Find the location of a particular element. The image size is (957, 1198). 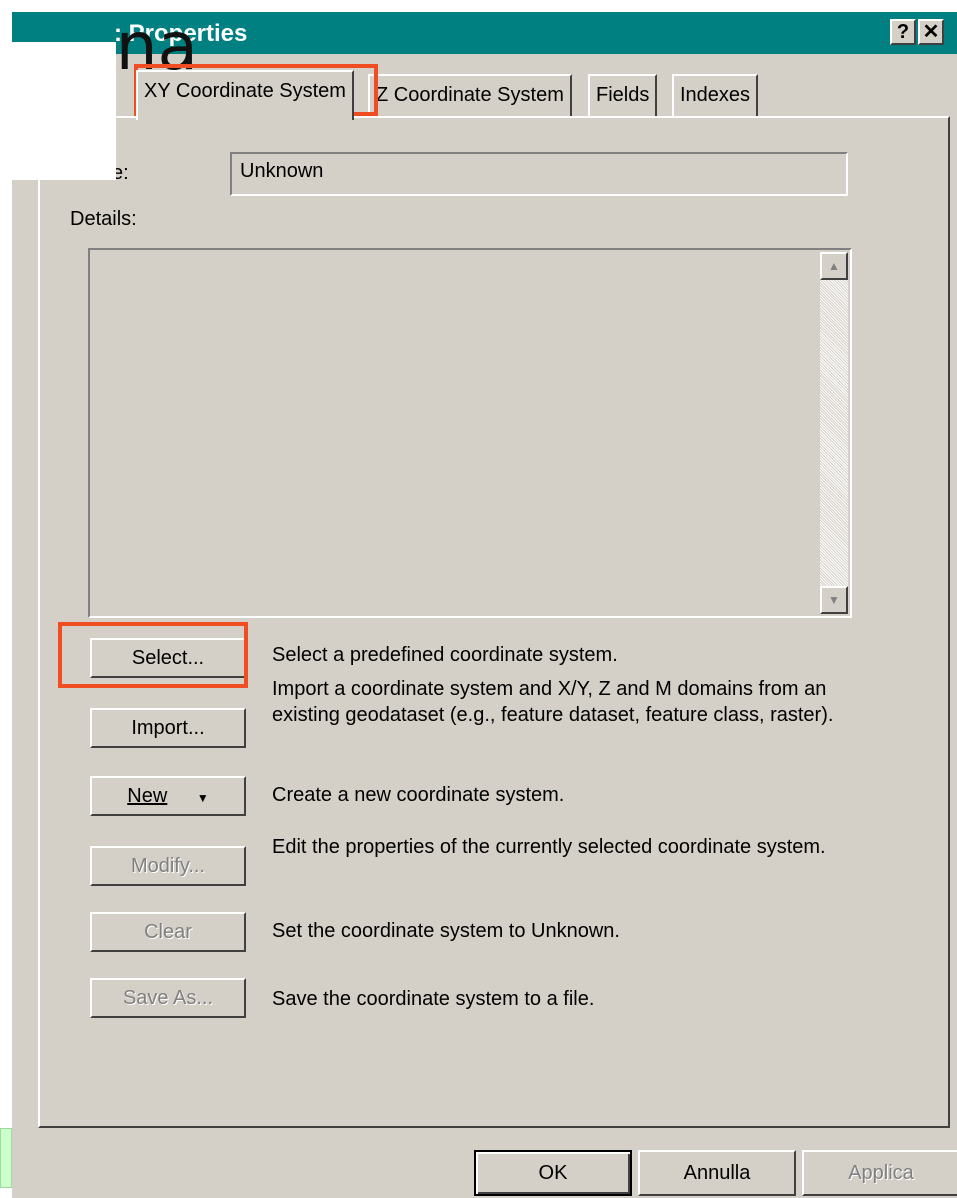

save-as-description: Save the coordinate system to a file. is located at coordinates (433, 999).